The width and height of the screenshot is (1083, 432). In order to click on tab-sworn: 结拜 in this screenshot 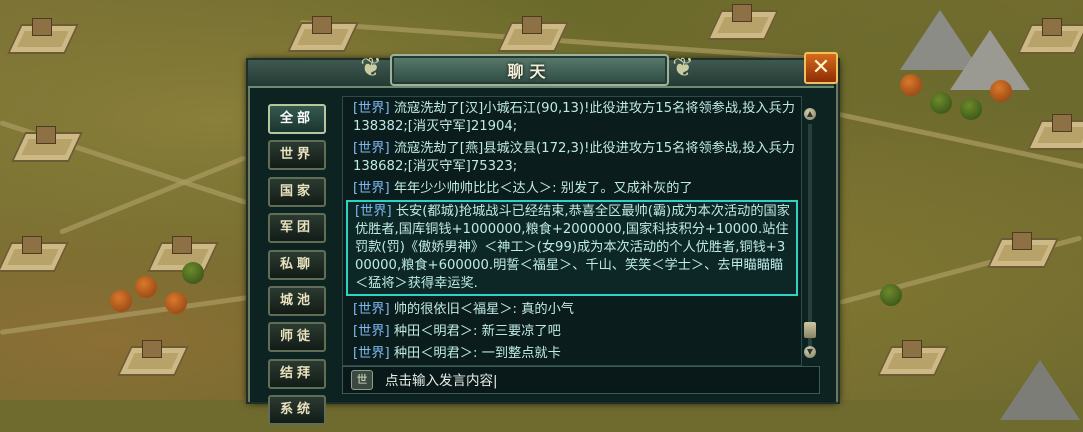, I will do `click(297, 373)`.